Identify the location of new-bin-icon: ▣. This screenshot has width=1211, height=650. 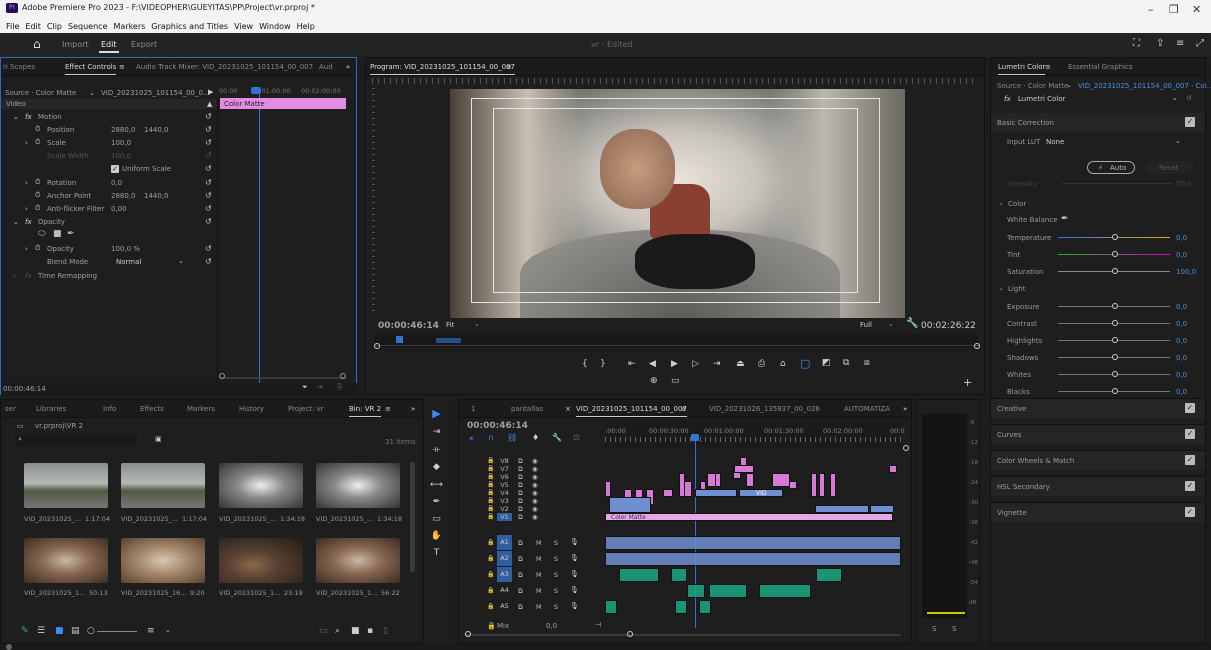
(158, 439).